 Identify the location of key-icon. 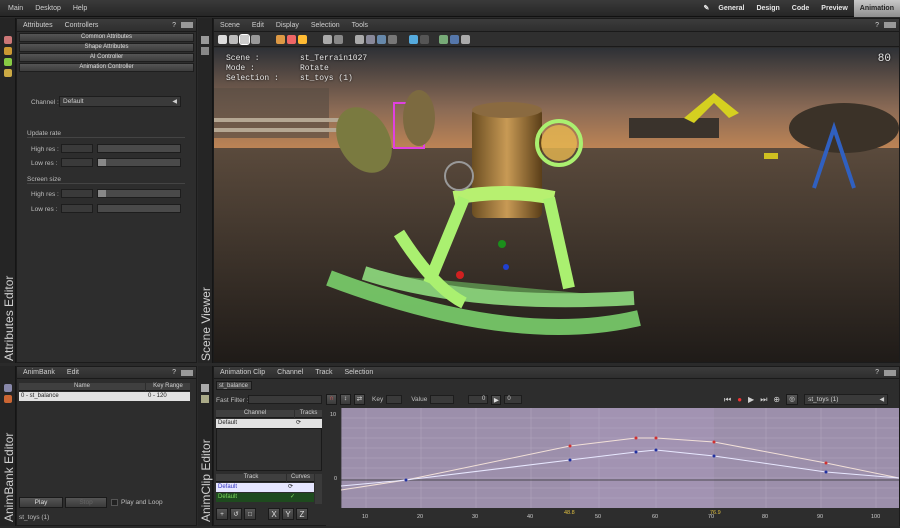
(205, 399).